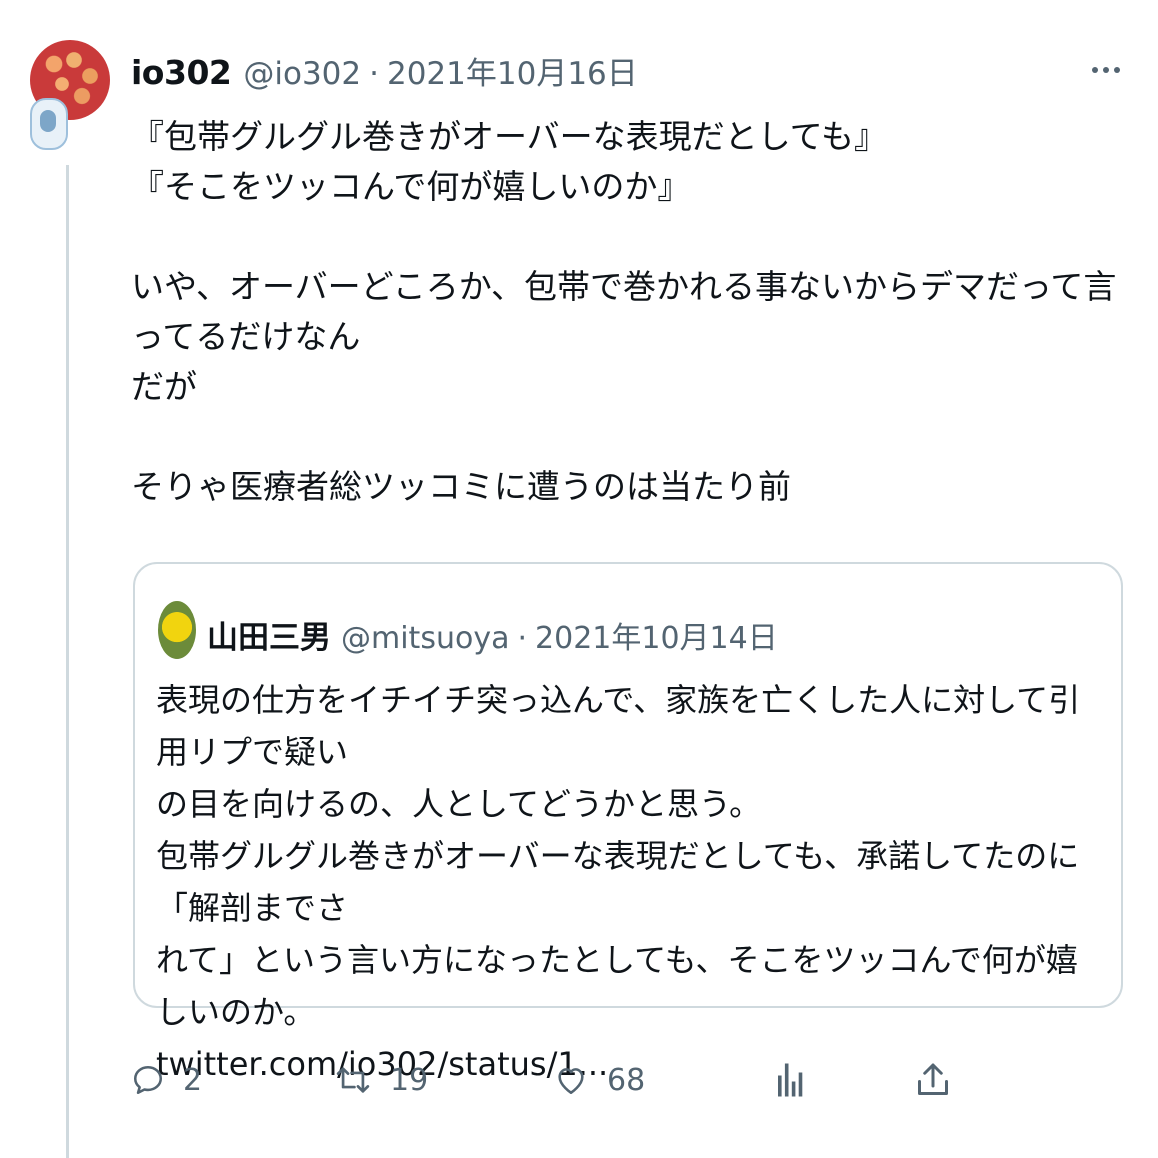 Image resolution: width=1158 pixels, height=1158 pixels. What do you see at coordinates (459, 804) in the screenshot?
I see `quote-line: の目を向けるの、人としてどうかと思う。` at bounding box center [459, 804].